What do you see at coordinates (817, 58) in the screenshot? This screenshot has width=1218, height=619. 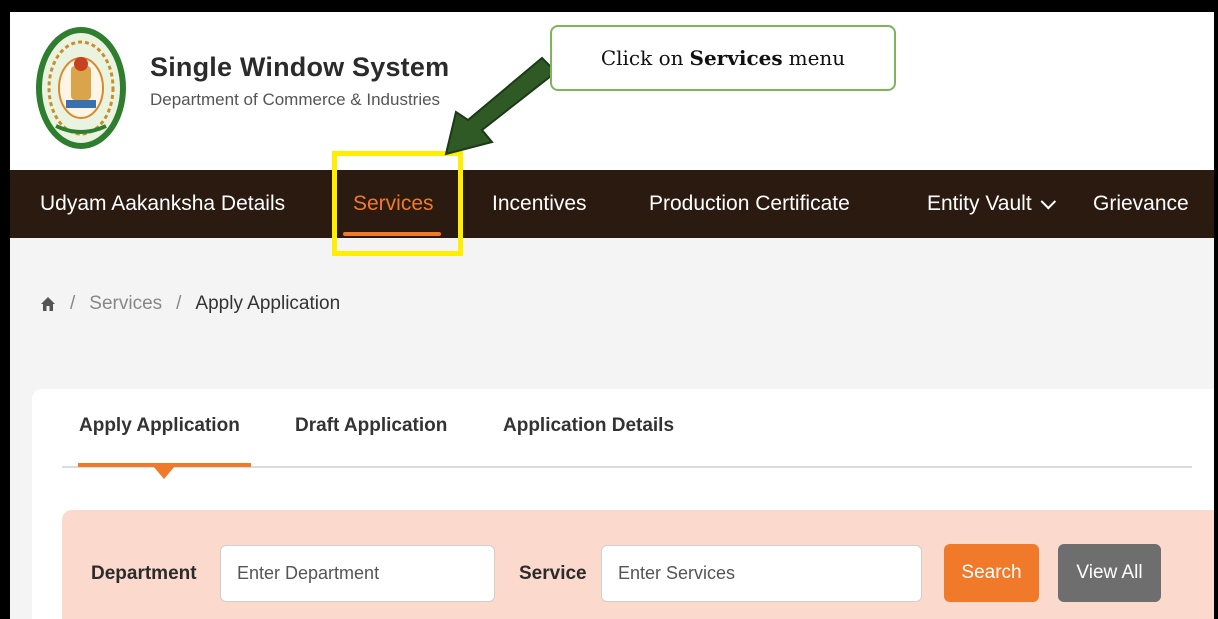 I see `callout-suffix: menu` at bounding box center [817, 58].